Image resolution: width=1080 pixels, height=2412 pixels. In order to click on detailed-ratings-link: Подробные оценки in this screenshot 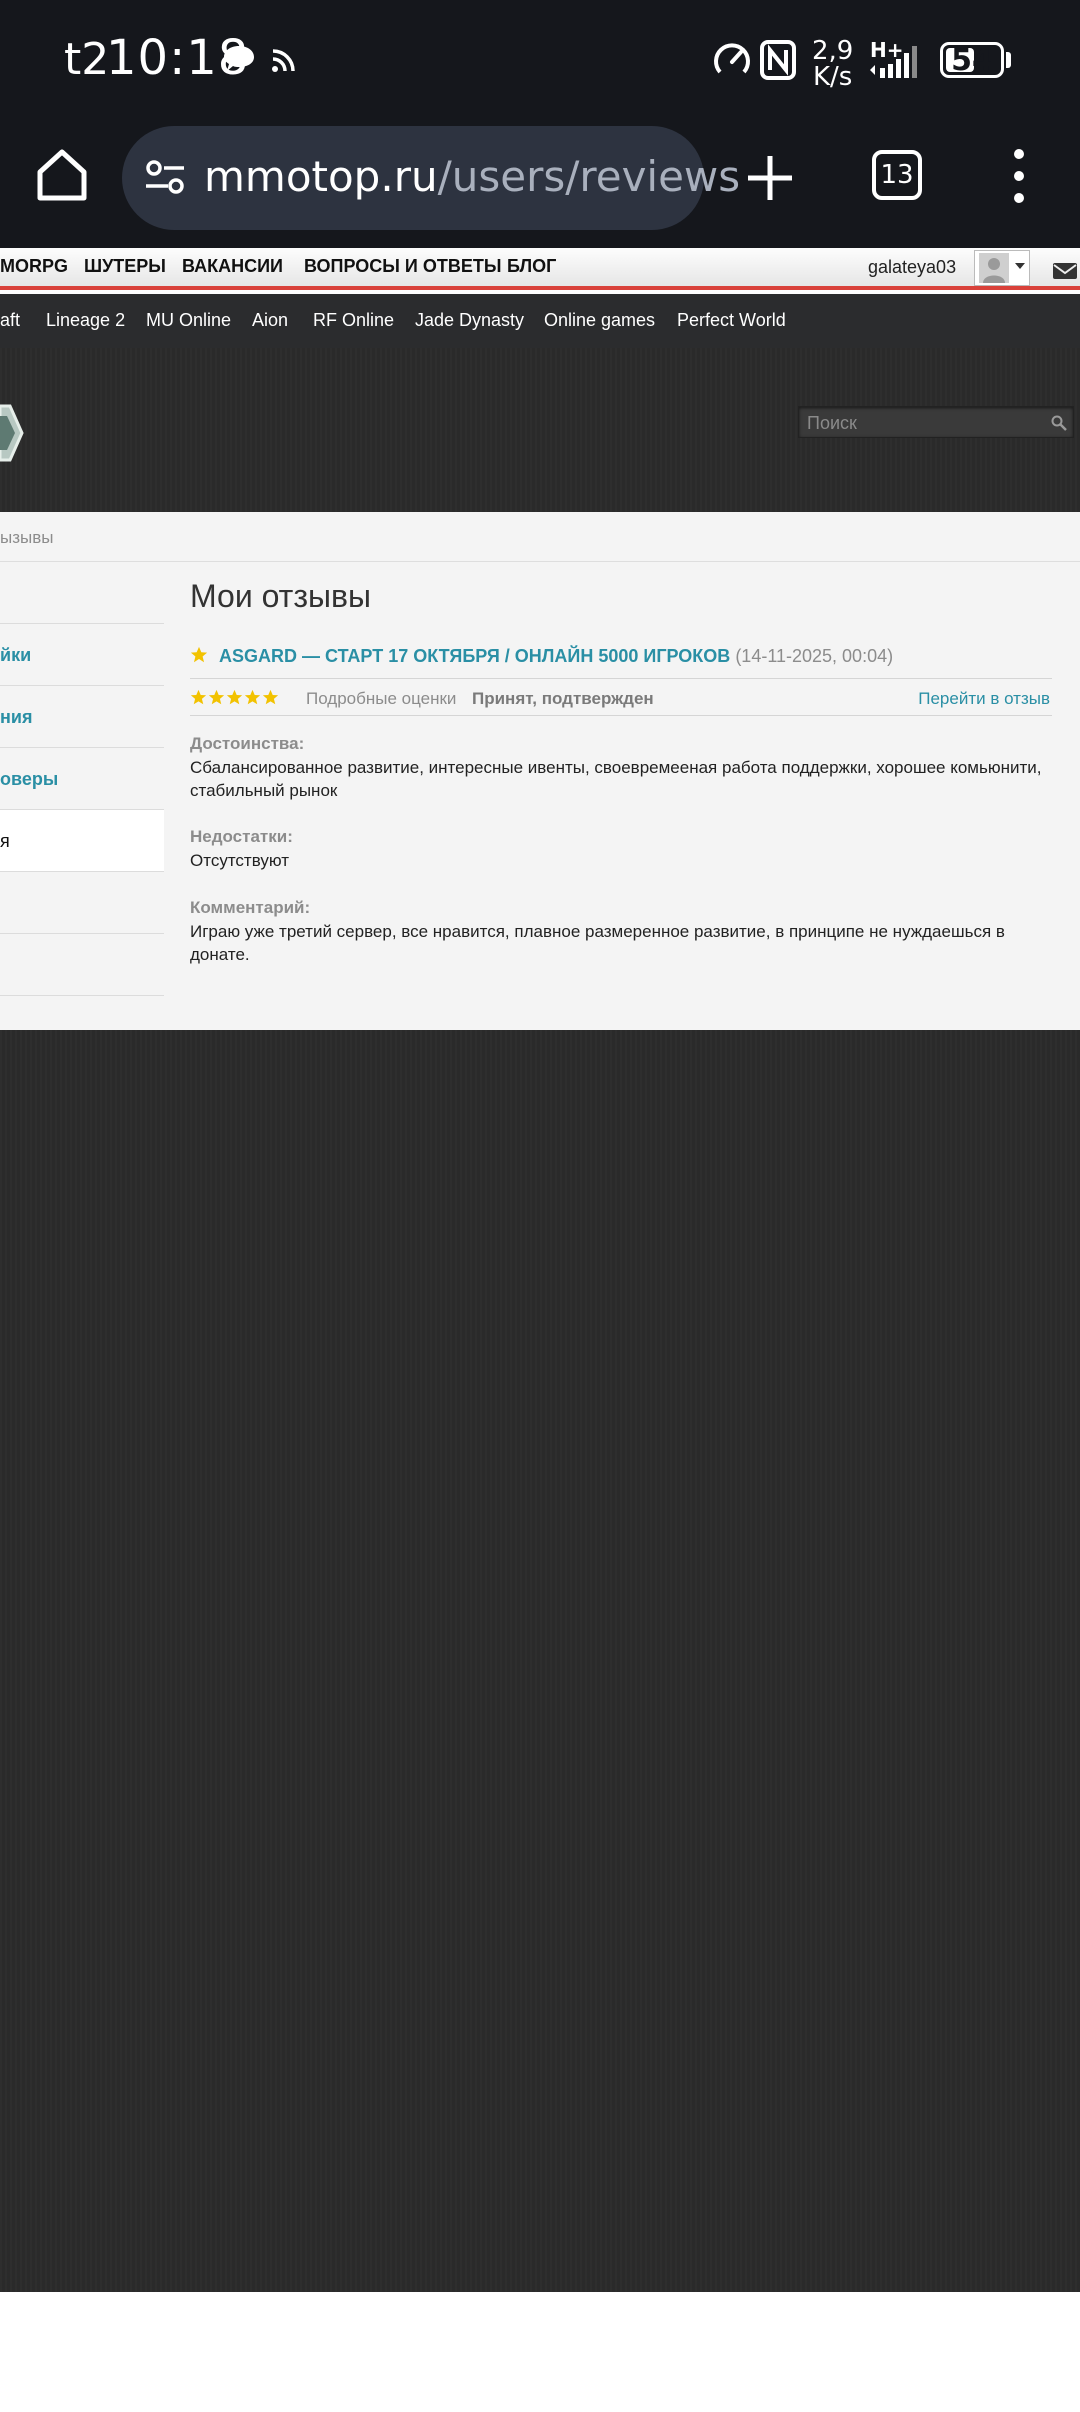, I will do `click(381, 699)`.